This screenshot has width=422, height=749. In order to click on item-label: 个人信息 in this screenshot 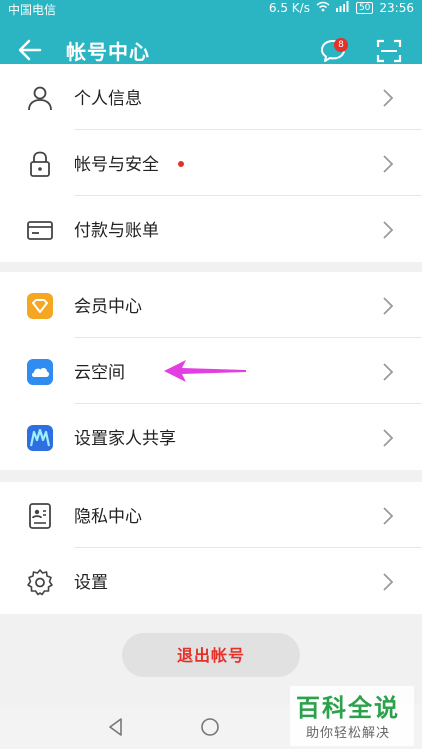, I will do `click(108, 99)`.